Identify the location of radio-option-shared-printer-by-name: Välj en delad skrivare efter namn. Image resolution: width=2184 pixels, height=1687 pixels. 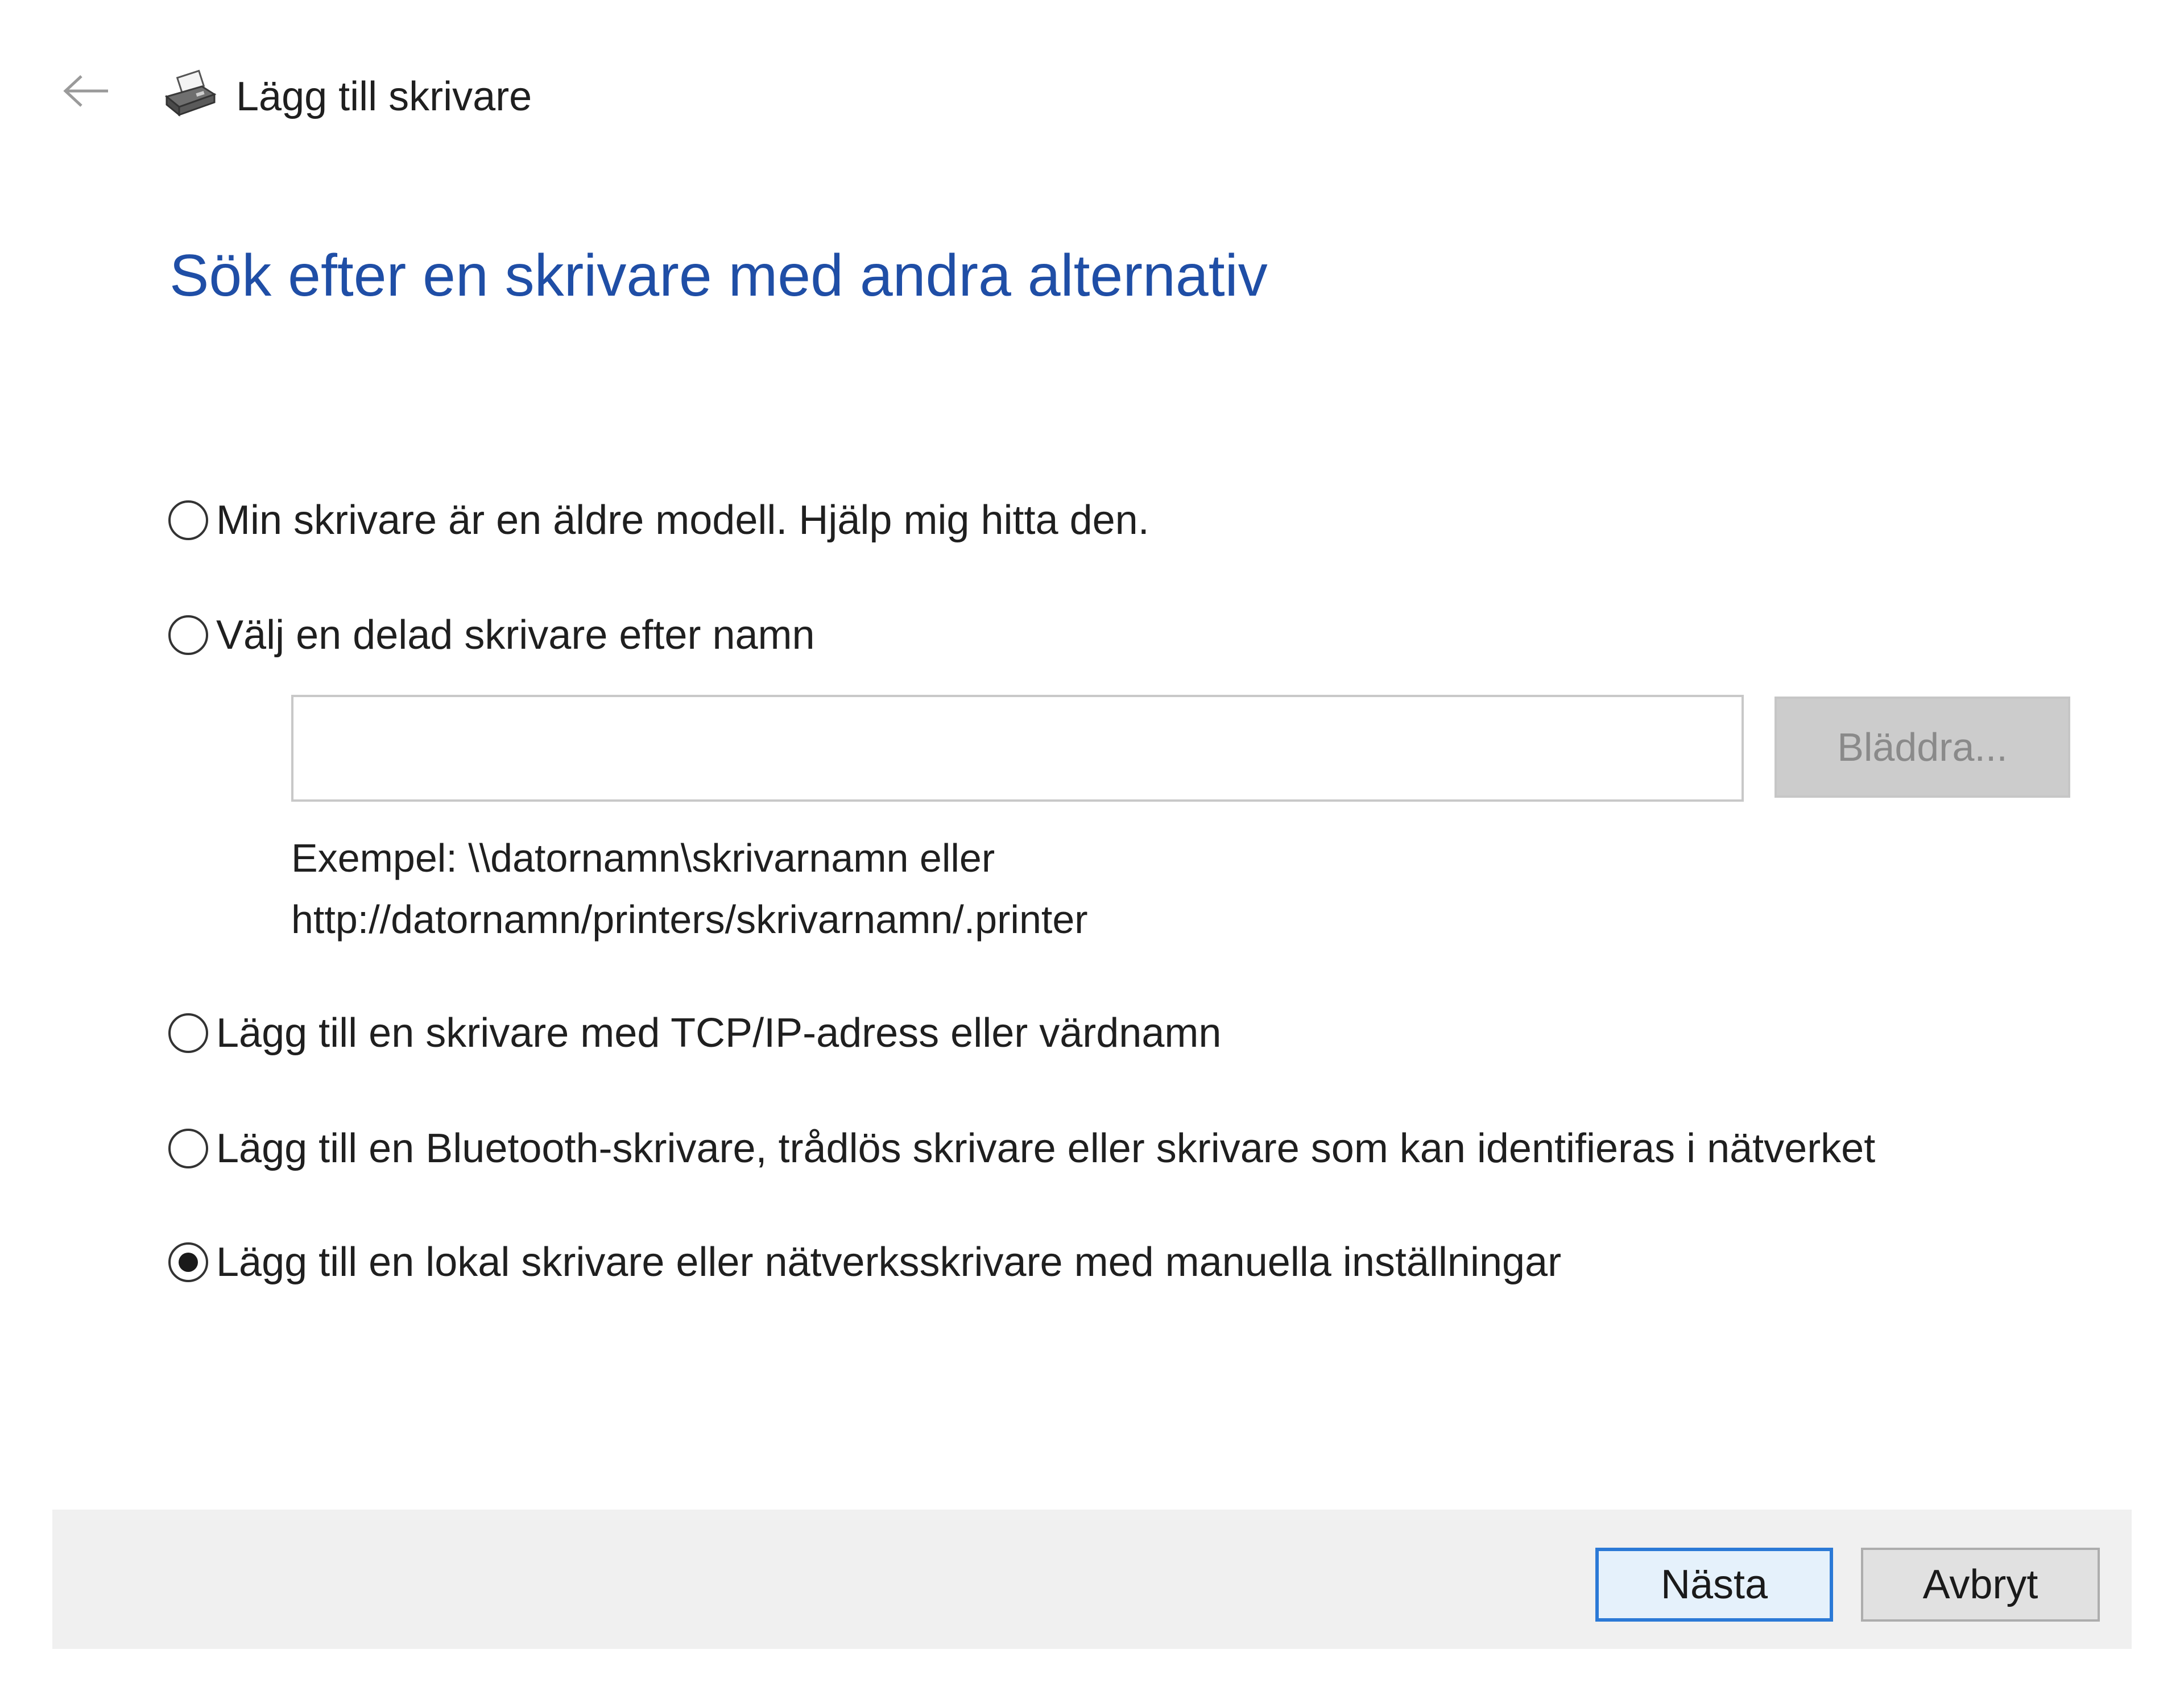
(491, 635).